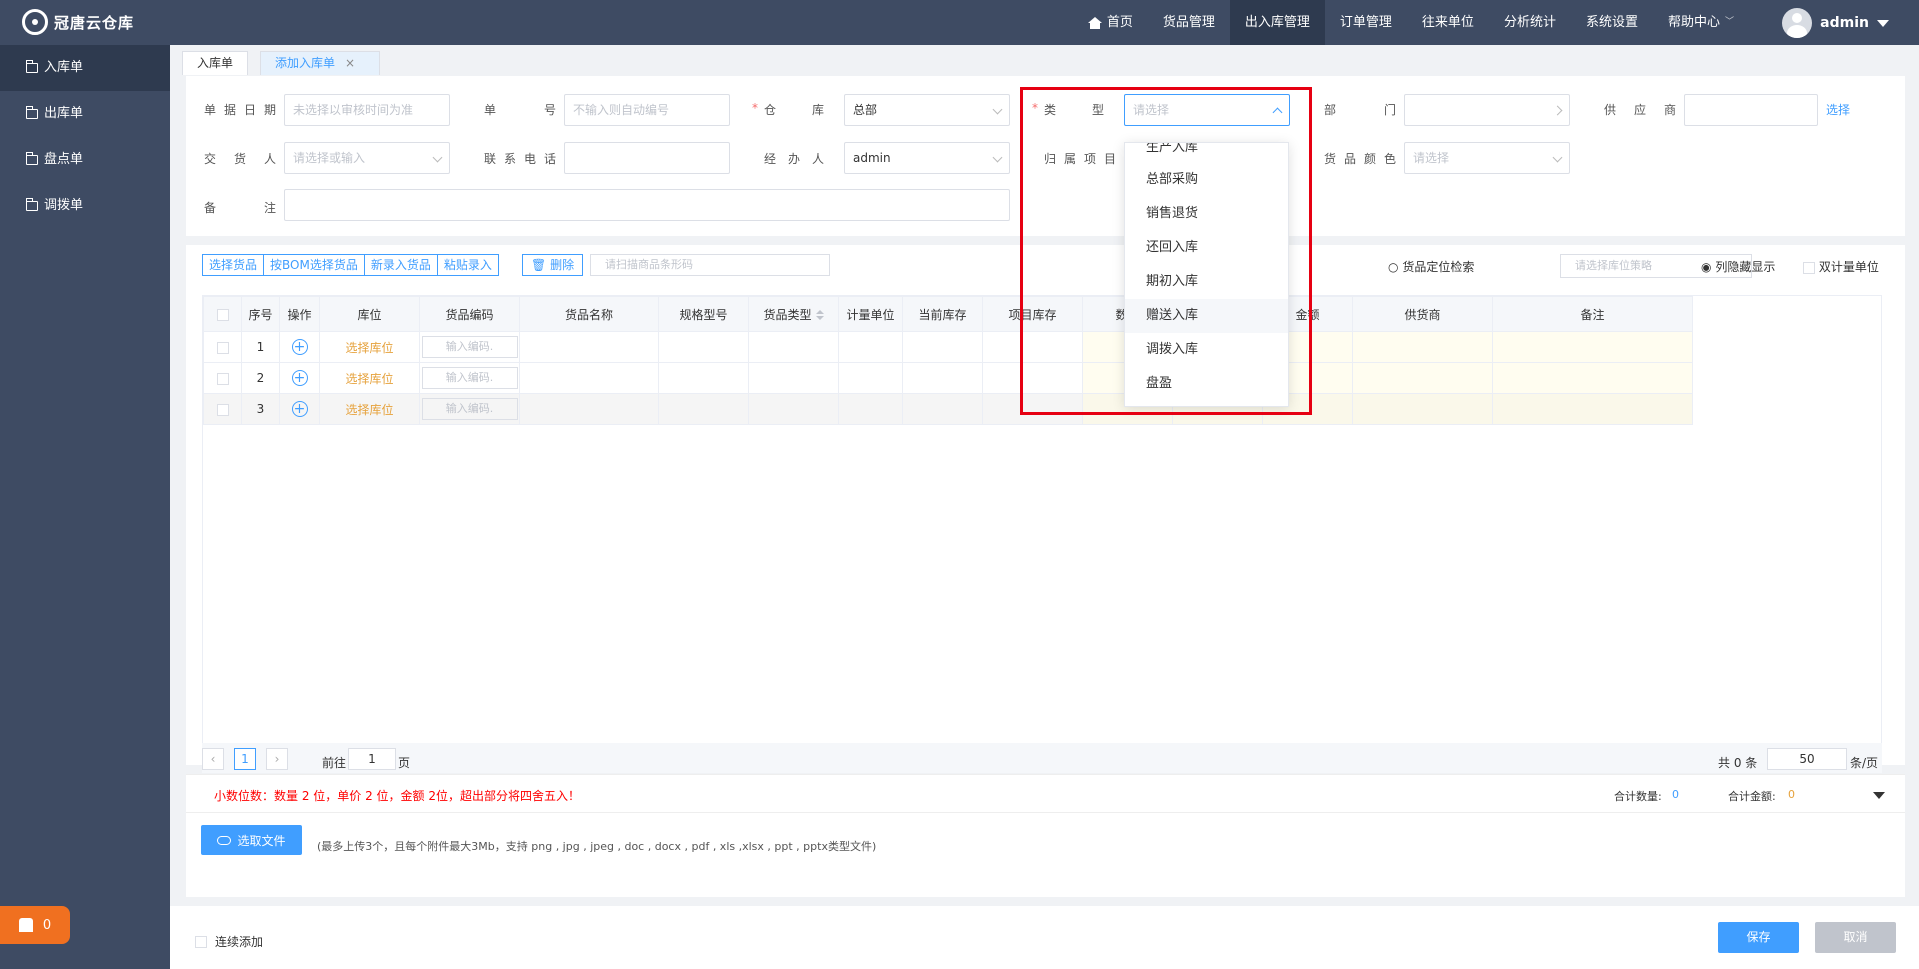 This screenshot has height=969, width=1919. I want to click on sidebar-item-inbound: 入库单, so click(85, 68).